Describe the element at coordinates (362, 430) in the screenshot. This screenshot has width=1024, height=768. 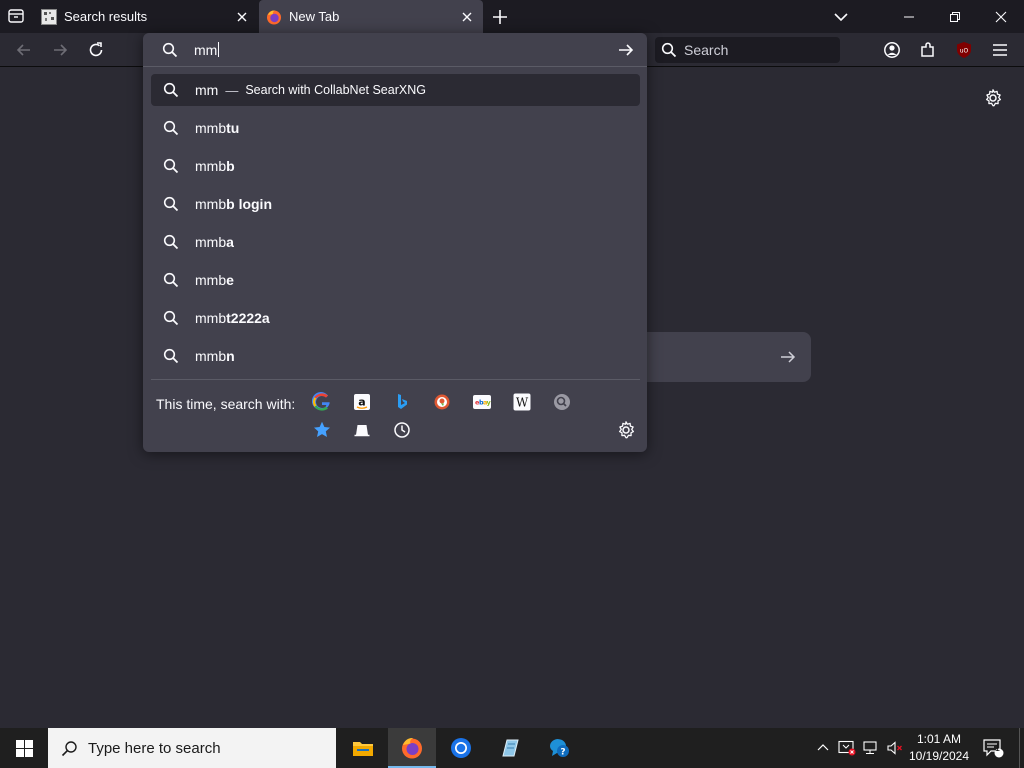
I see `search-tabs-button` at that location.